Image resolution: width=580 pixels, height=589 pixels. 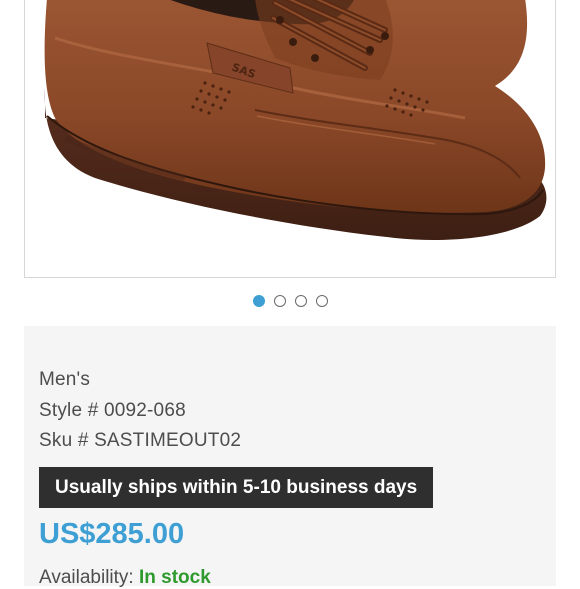 What do you see at coordinates (86, 577) in the screenshot?
I see `availability-label: Availability:` at bounding box center [86, 577].